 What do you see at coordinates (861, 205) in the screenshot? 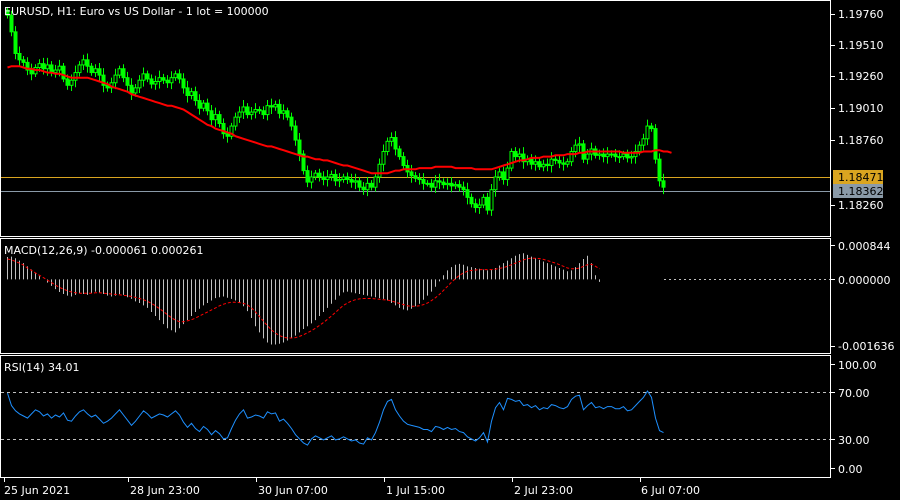
I see `y-tick-label: 1.18260` at bounding box center [861, 205].